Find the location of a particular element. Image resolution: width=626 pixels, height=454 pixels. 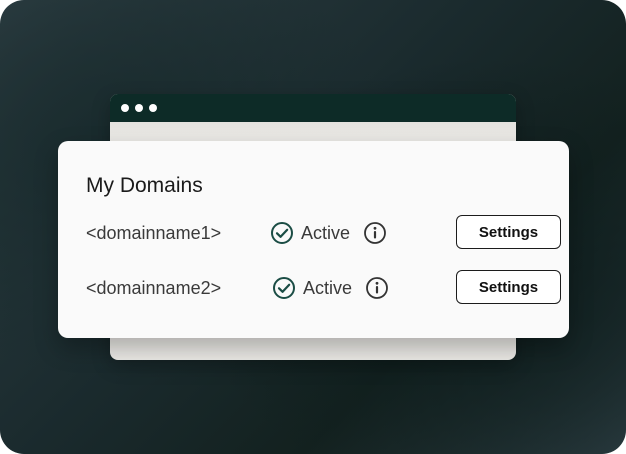

domain-name: <domainname2> is located at coordinates (154, 288).